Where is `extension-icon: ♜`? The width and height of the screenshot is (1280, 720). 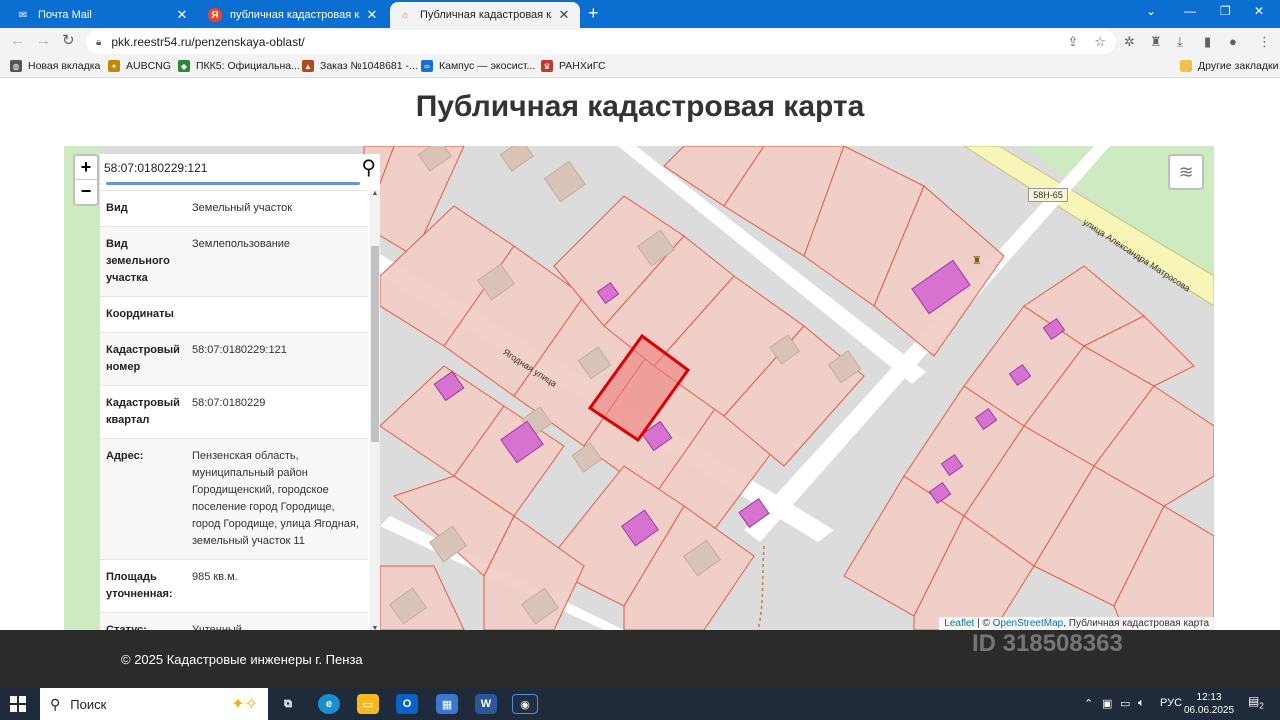
extension-icon: ♜ is located at coordinates (1156, 42).